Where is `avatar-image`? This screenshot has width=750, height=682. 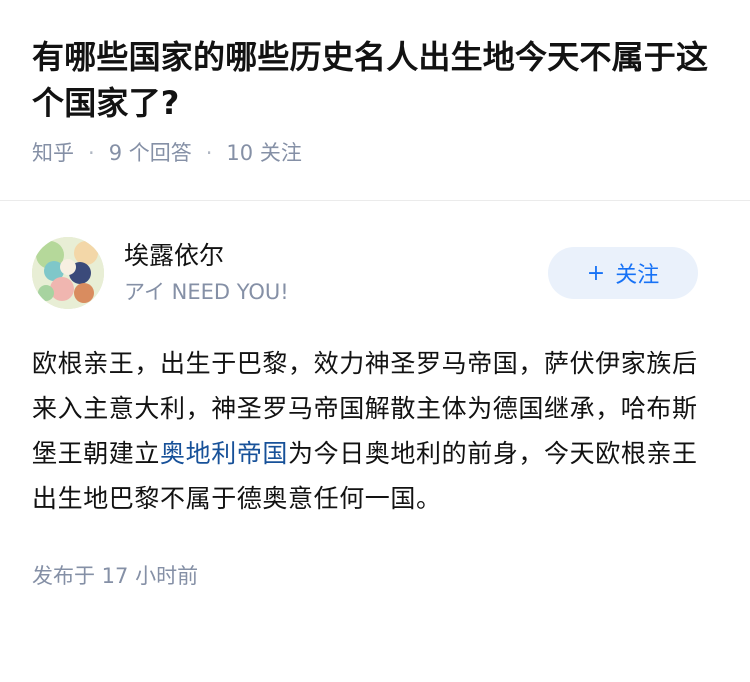
avatar-image is located at coordinates (68, 273).